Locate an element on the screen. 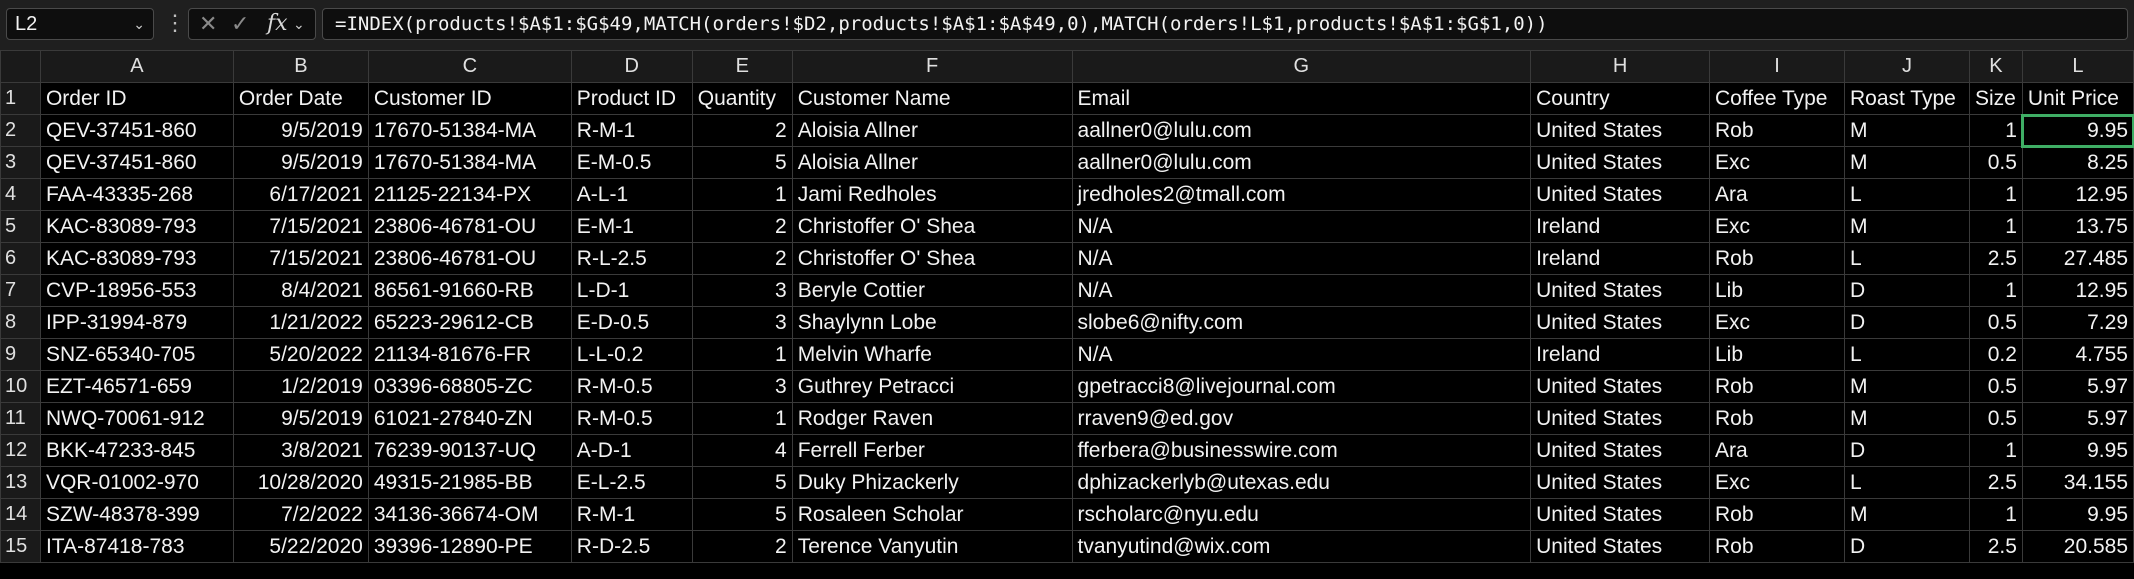  cell-d9: L-L-0.2 is located at coordinates (631, 354).